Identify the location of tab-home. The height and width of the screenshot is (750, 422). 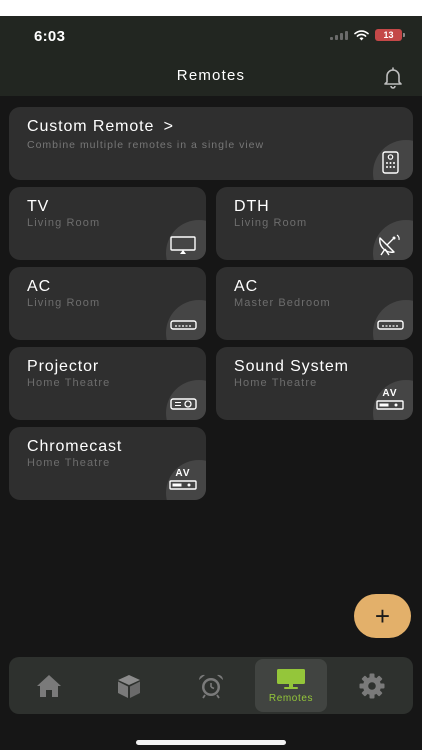
(49, 685).